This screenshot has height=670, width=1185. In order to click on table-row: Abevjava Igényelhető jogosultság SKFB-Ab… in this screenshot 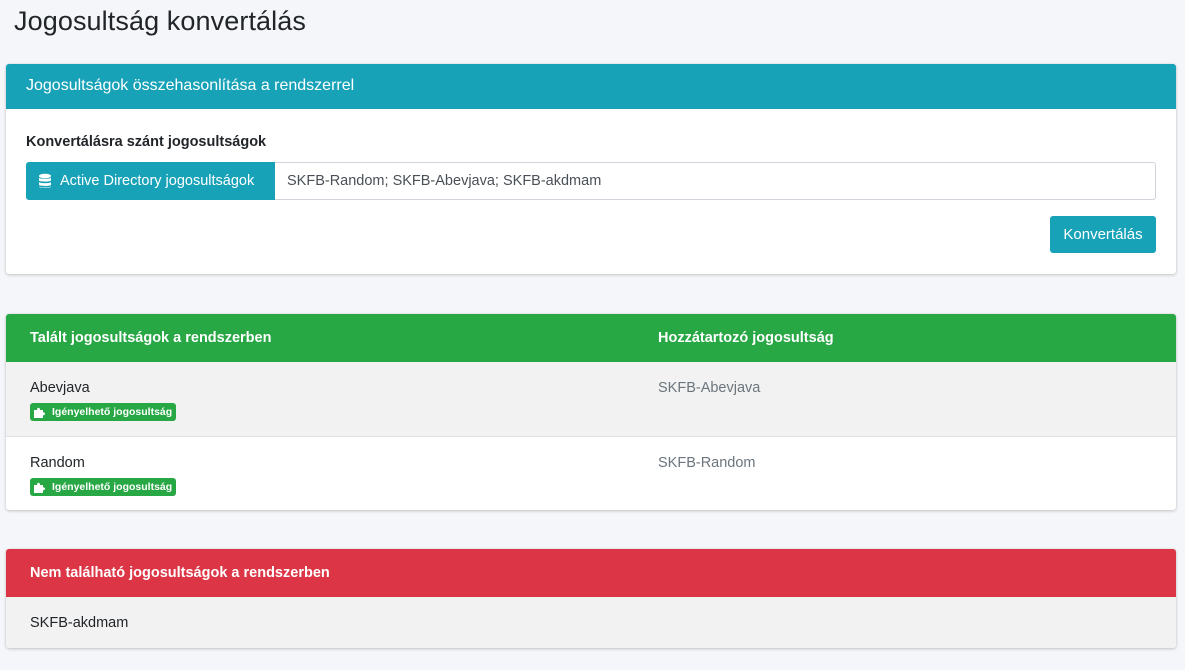, I will do `click(591, 399)`.